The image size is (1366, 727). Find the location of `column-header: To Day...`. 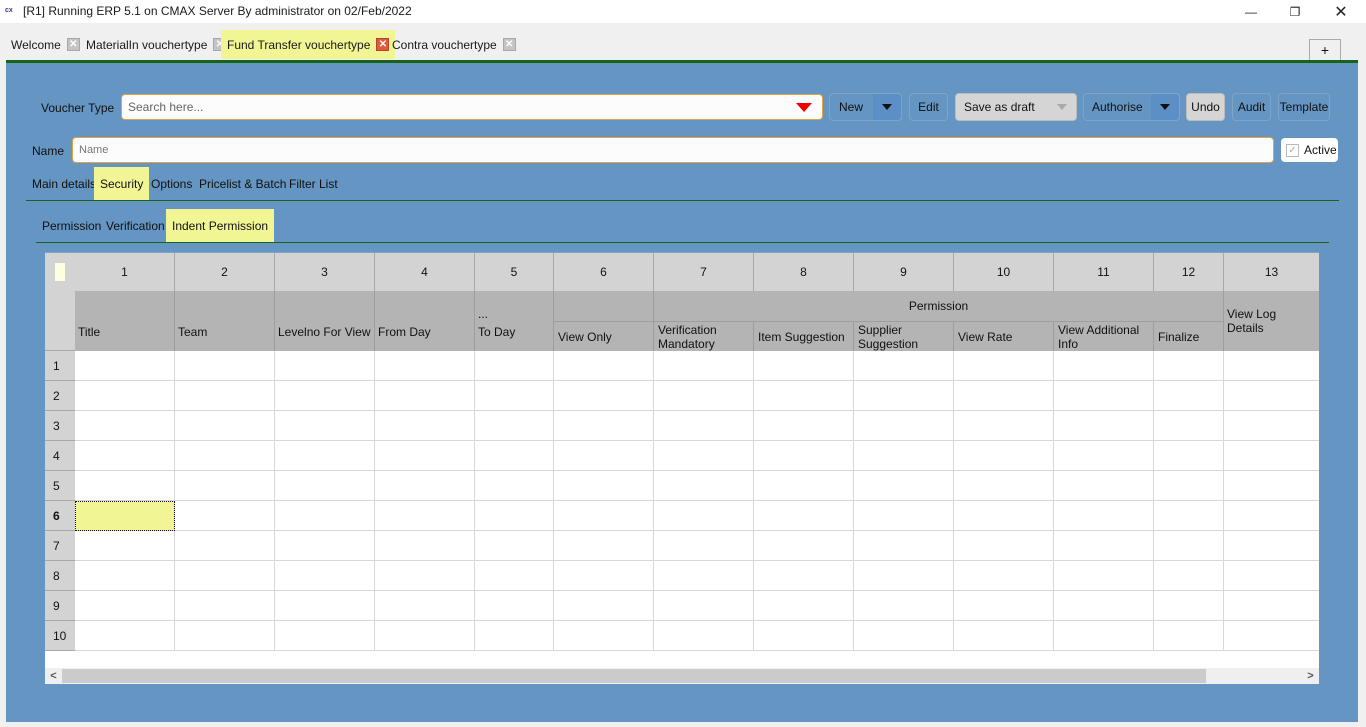

column-header: To Day... is located at coordinates (514, 321).